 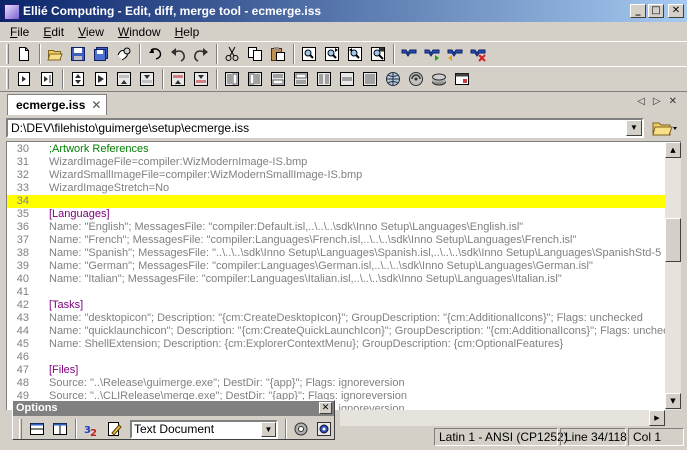 I want to click on window-button, so click(x=462, y=79).